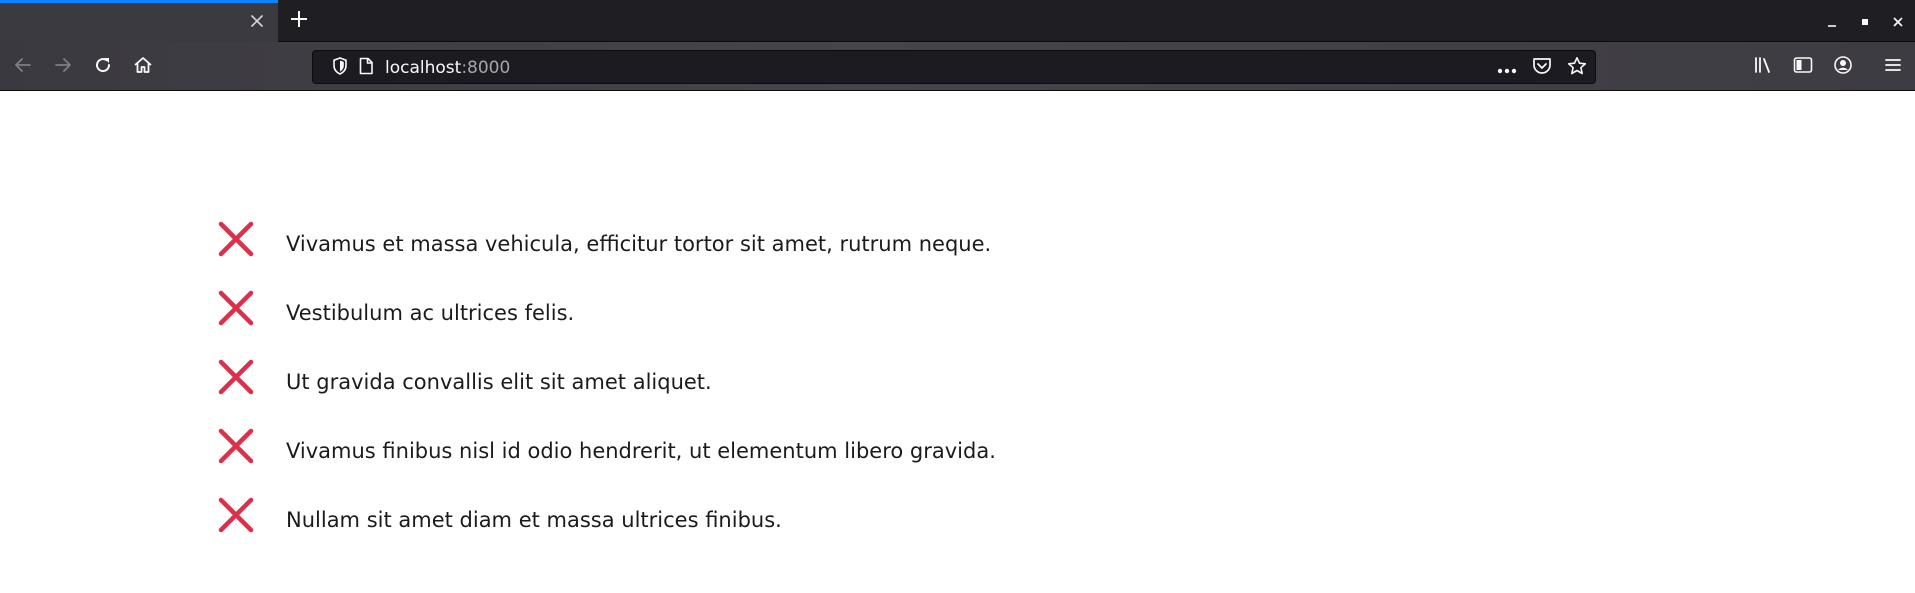 Image resolution: width=1915 pixels, height=593 pixels. Describe the element at coordinates (423, 68) in the screenshot. I see `url-host: localhost` at that location.